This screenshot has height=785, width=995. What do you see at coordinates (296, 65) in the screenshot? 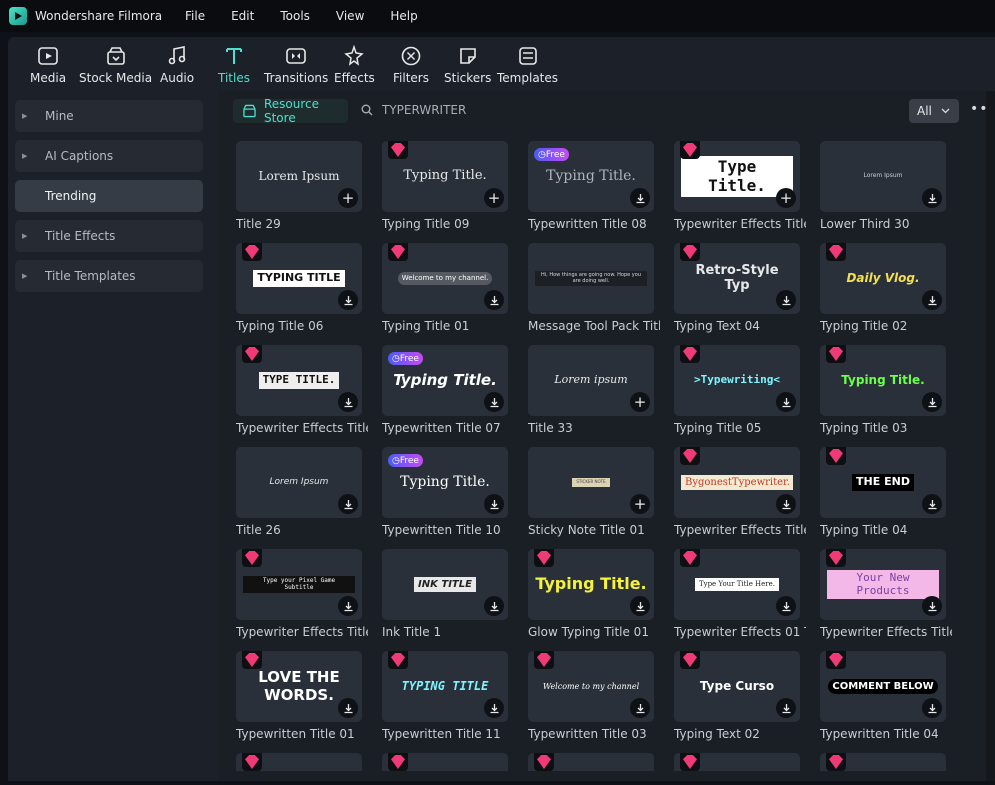
I see `tab-transitions: Transitions` at bounding box center [296, 65].